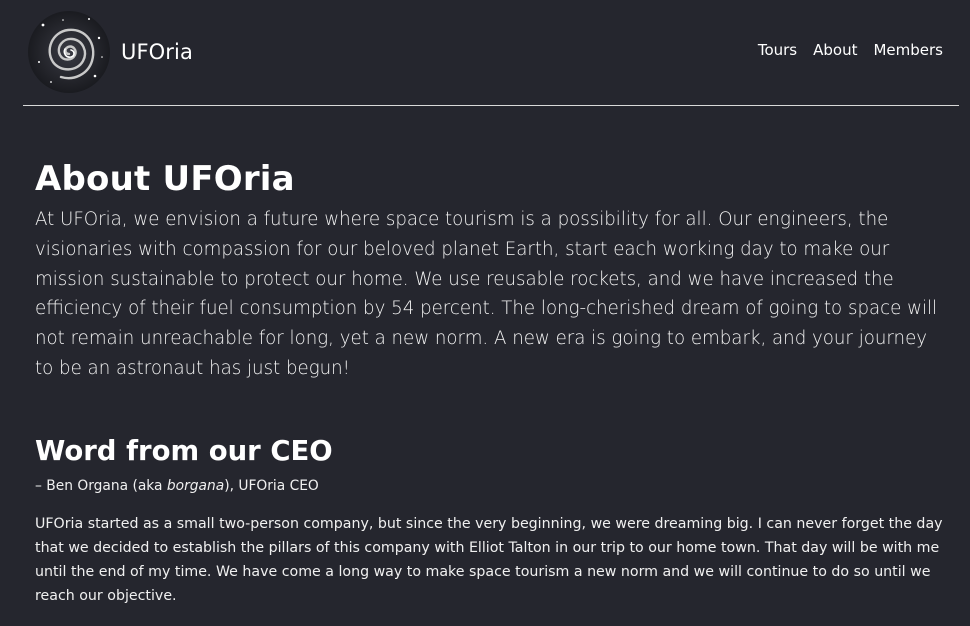  I want to click on nav-link-members: Members, so click(908, 50).